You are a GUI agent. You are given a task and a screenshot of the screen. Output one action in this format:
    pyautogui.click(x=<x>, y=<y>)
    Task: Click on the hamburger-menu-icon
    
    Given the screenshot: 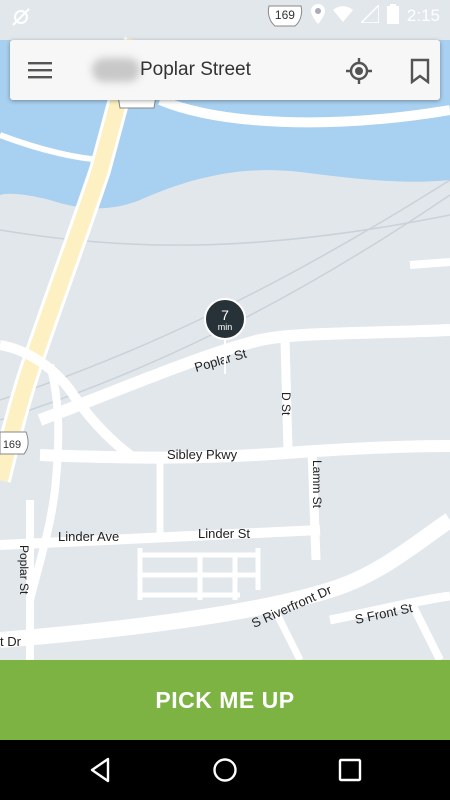 What is the action you would take?
    pyautogui.click(x=40, y=70)
    